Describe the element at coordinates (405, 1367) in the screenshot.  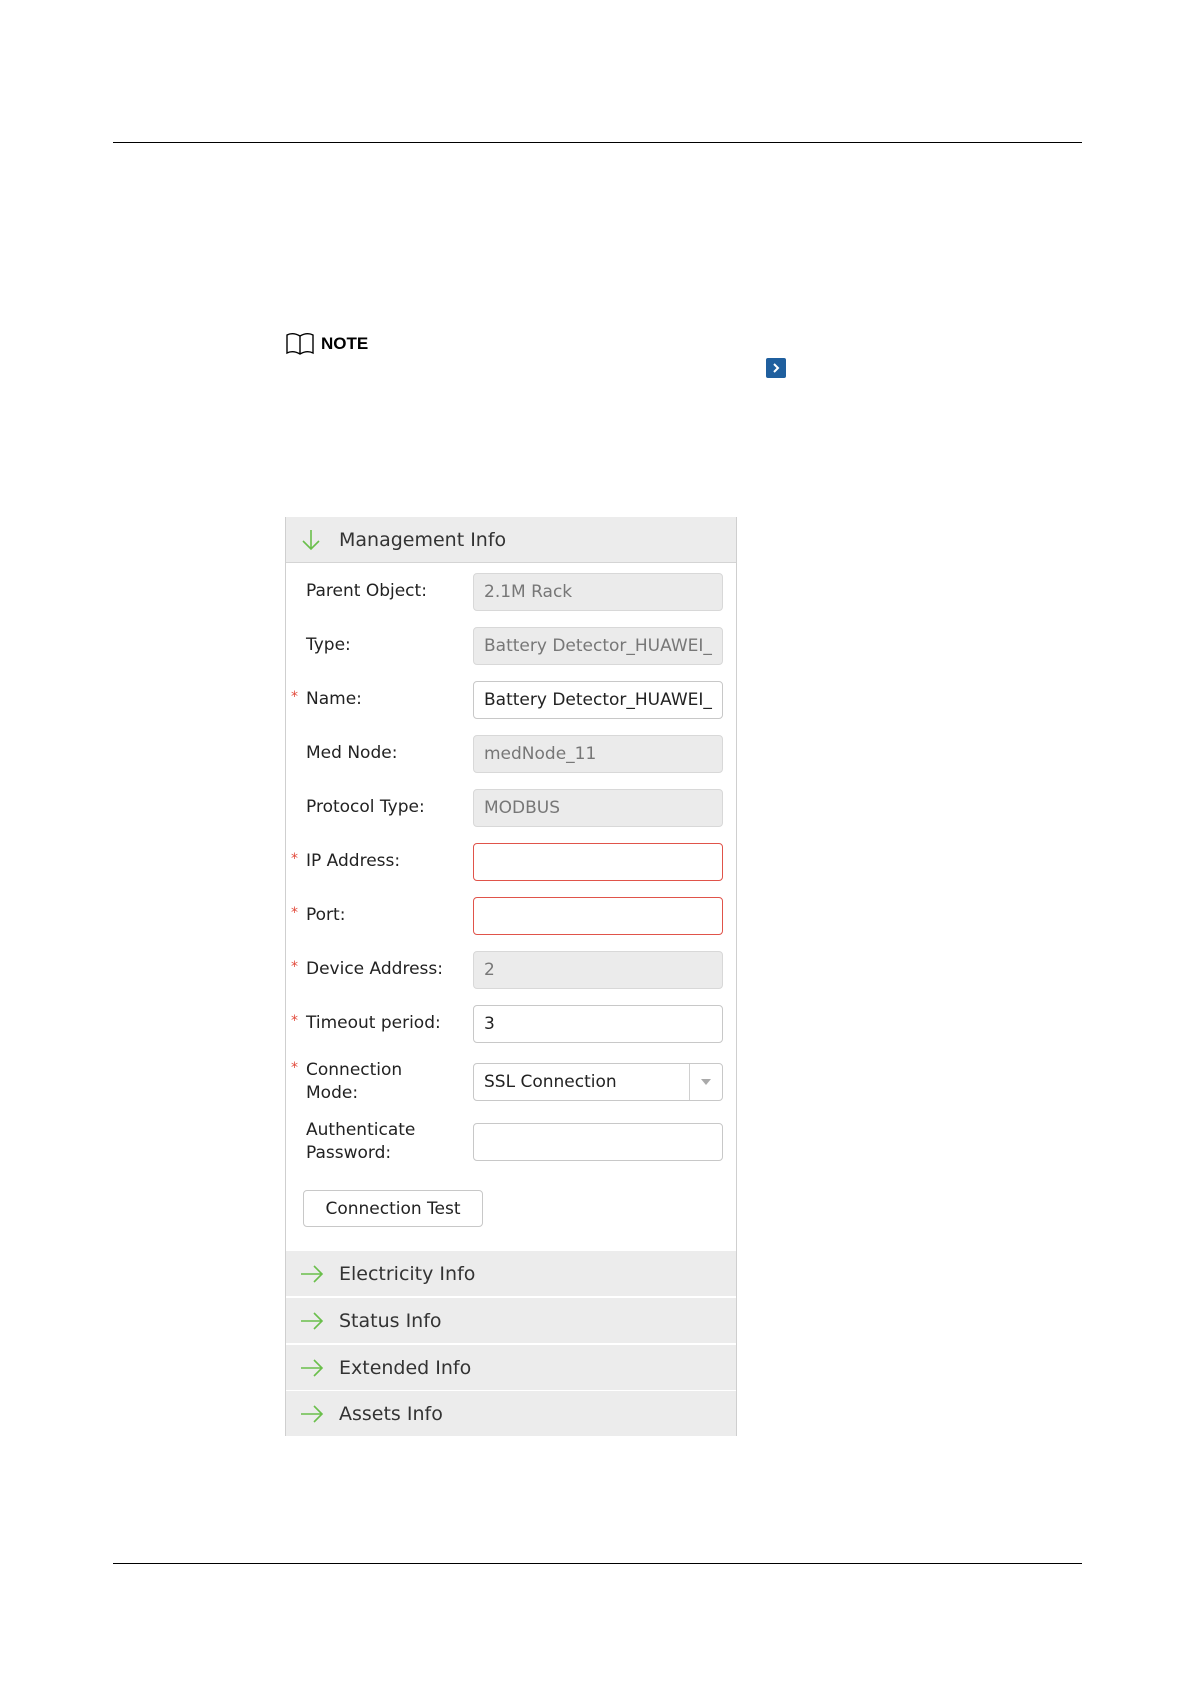
I see `section-title: Extended Info` at that location.